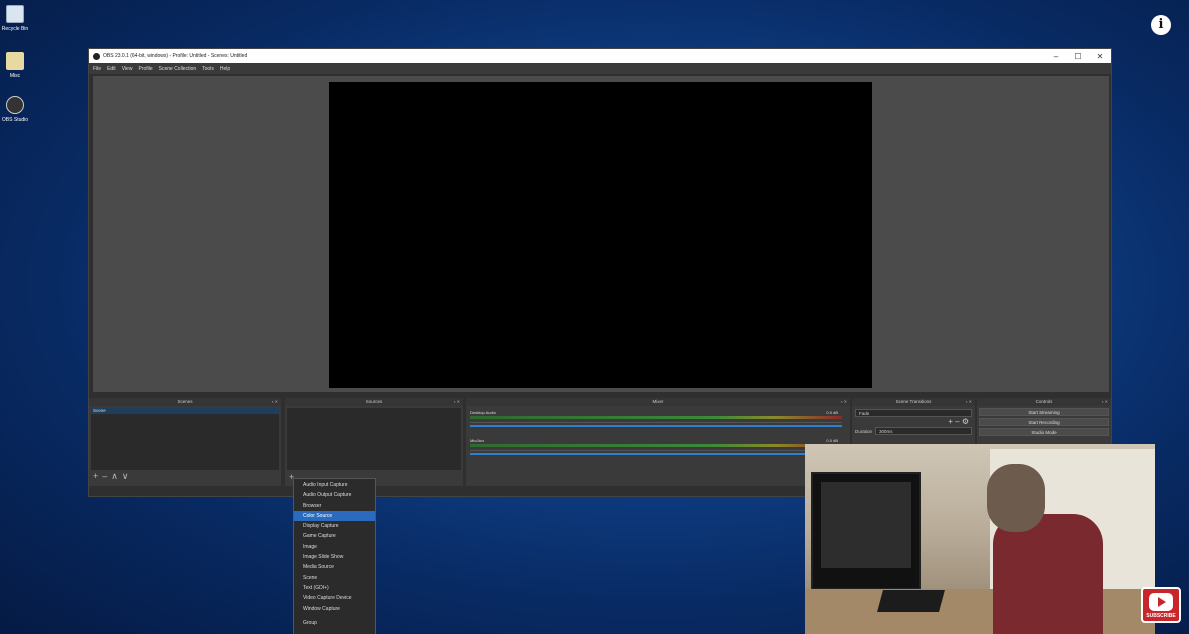 The height and width of the screenshot is (634, 1189). Describe the element at coordinates (334, 588) in the screenshot. I see `menu-item-text-gdi: Text (GDI+)` at that location.